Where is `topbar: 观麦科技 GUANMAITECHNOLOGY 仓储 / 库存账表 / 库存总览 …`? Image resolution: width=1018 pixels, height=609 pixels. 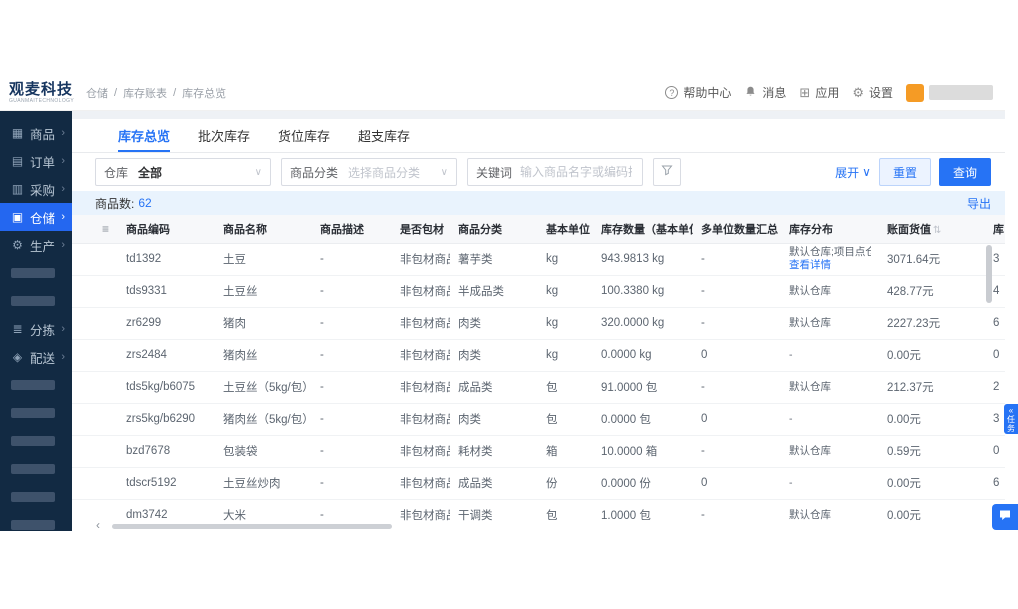
topbar: 观麦科技 GUANMAITECHNOLOGY 仓储 / 库存账表 / 库存总览 … is located at coordinates (502, 93).